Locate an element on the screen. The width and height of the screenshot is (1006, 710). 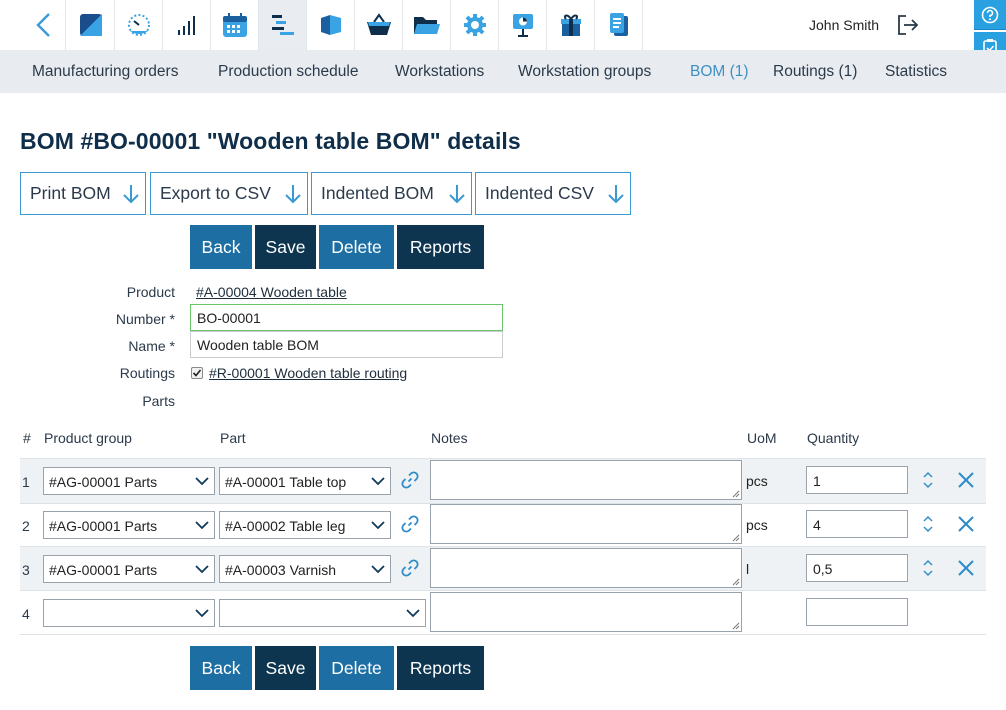
indented-csv-label: Indented CSV is located at coordinates (539, 193).